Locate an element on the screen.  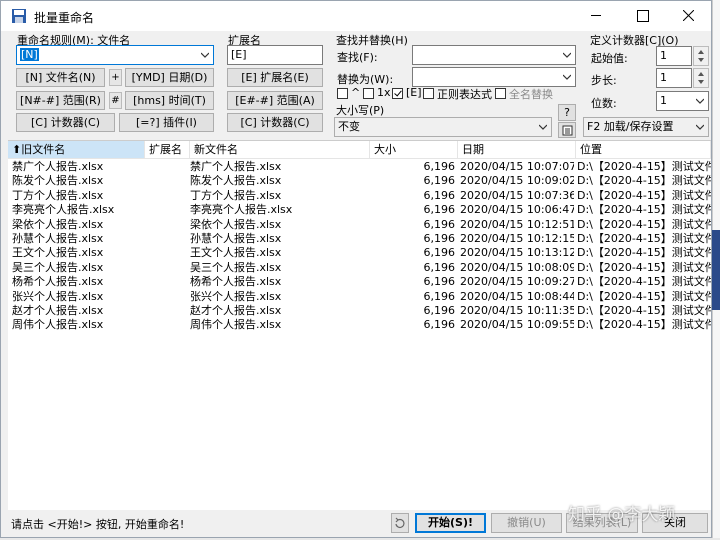
cell-old: 吴三个人报告.xlsx is located at coordinates (58, 267).